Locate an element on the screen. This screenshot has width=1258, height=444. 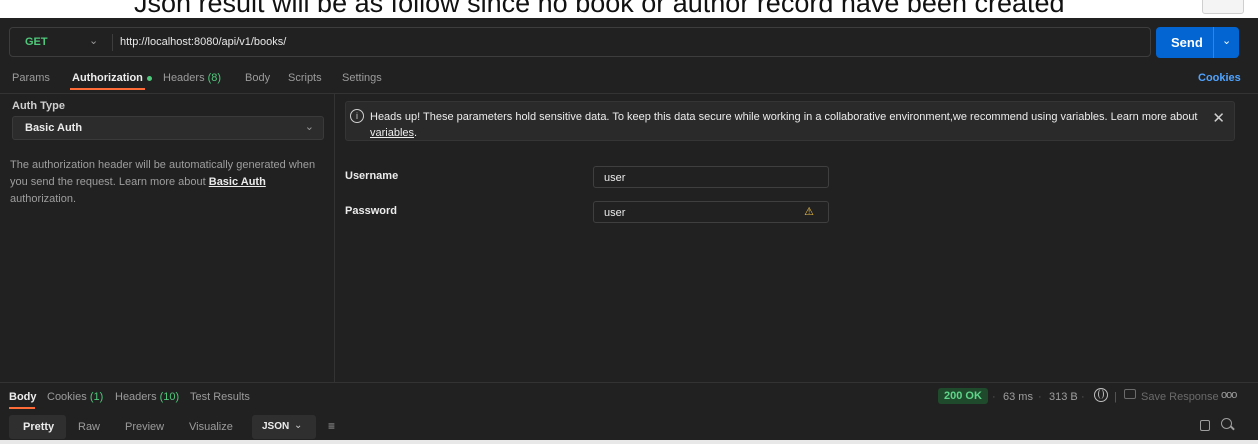
format-visualize: Visualize is located at coordinates (211, 427).